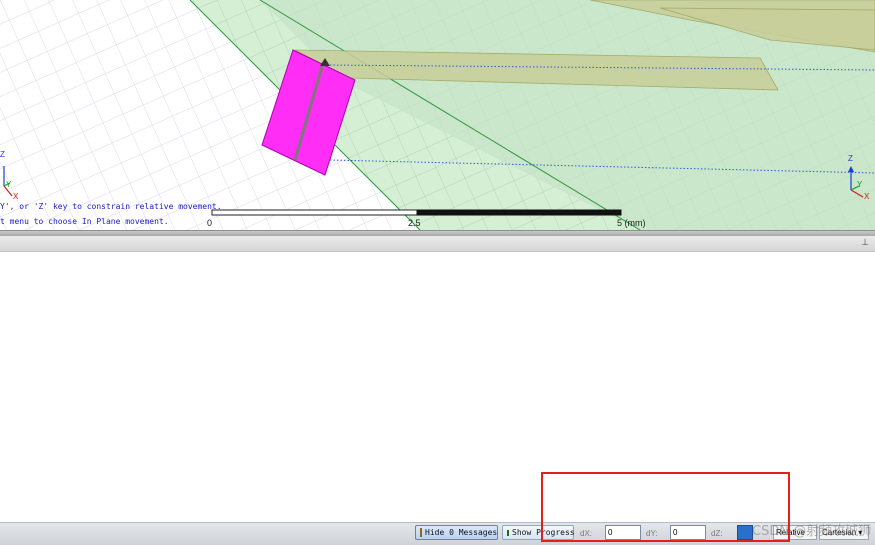 The image size is (875, 545). Describe the element at coordinates (421, 532) in the screenshot. I see `messages-icon` at that location.